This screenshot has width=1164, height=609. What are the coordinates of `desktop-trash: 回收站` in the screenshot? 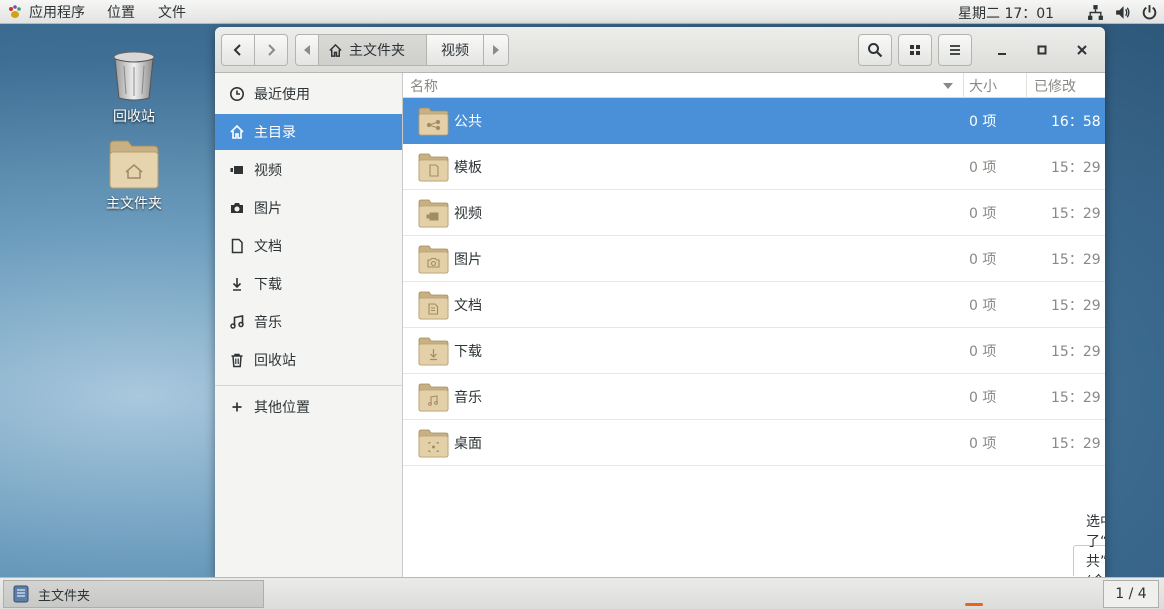 It's located at (134, 88).